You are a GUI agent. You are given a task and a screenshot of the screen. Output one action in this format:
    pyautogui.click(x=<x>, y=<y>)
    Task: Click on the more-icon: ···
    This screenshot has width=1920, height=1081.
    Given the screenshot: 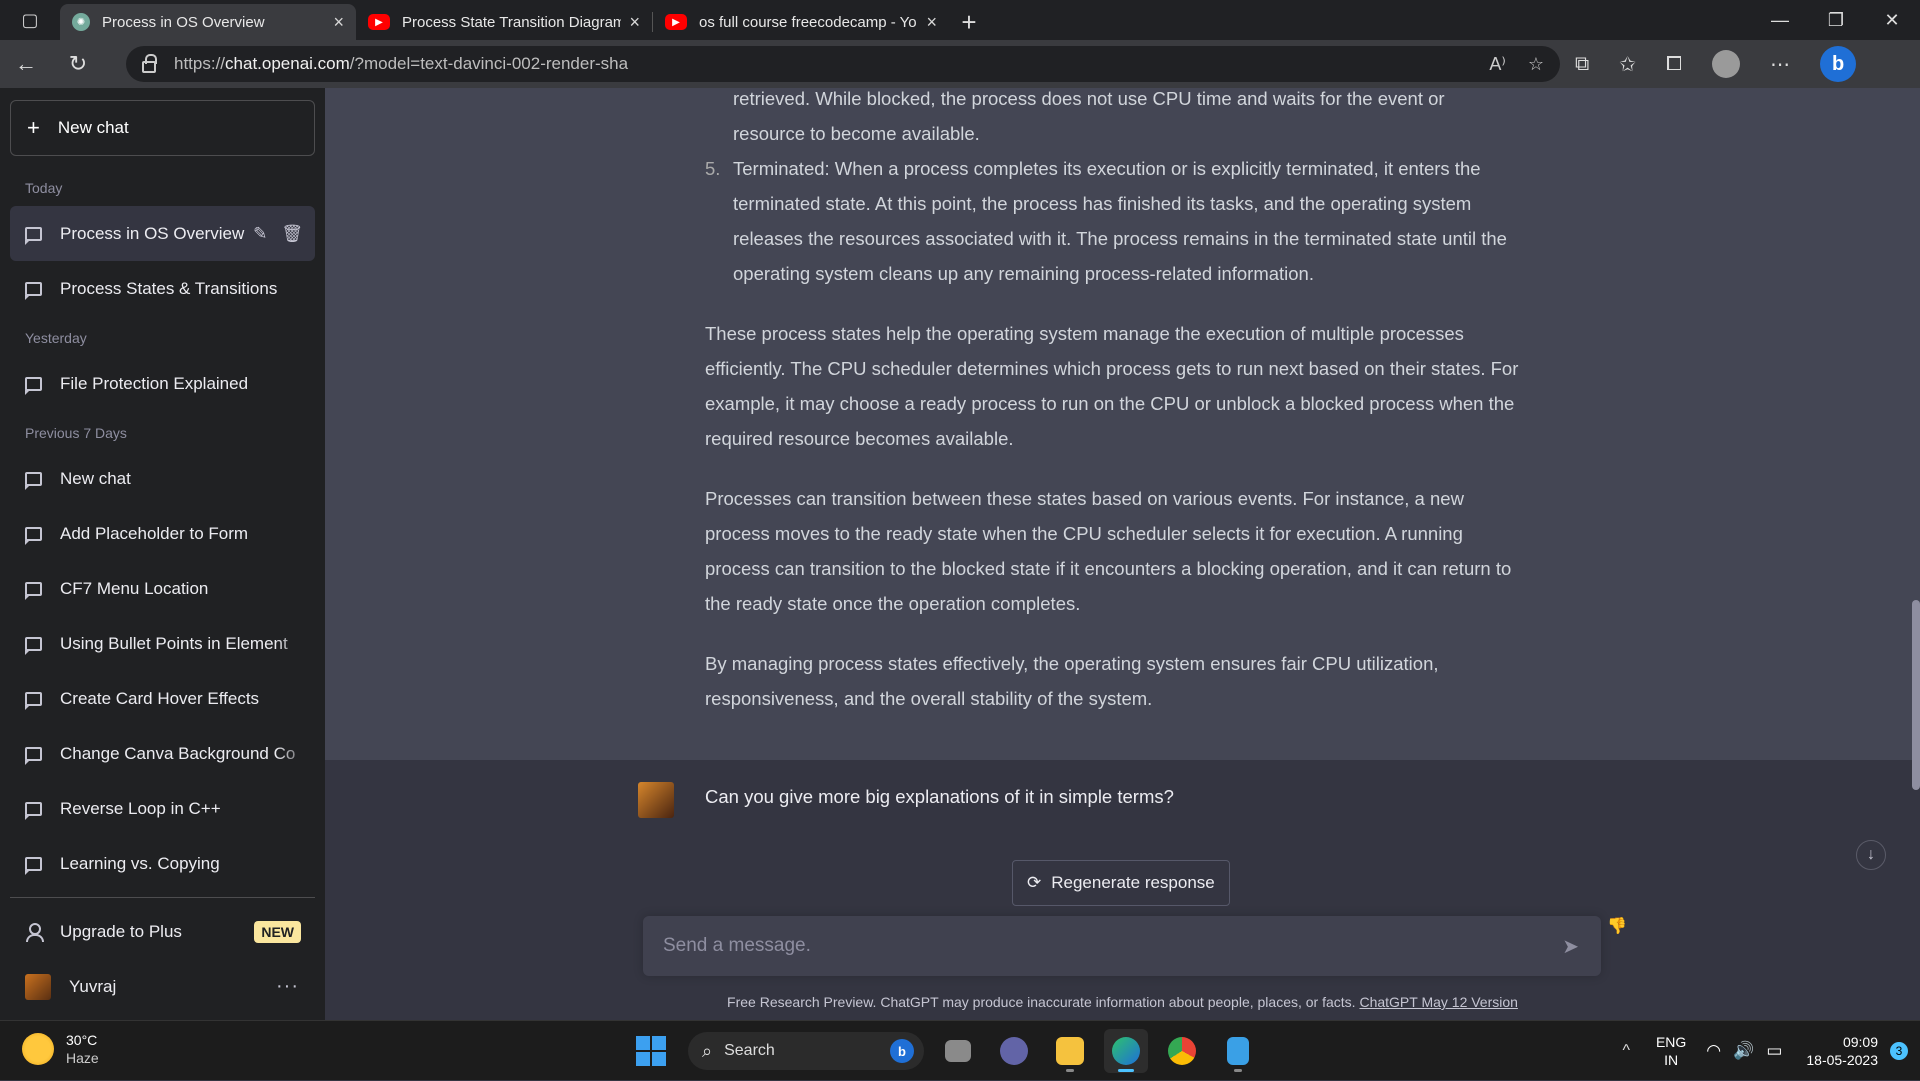 What is the action you would take?
    pyautogui.click(x=287, y=986)
    